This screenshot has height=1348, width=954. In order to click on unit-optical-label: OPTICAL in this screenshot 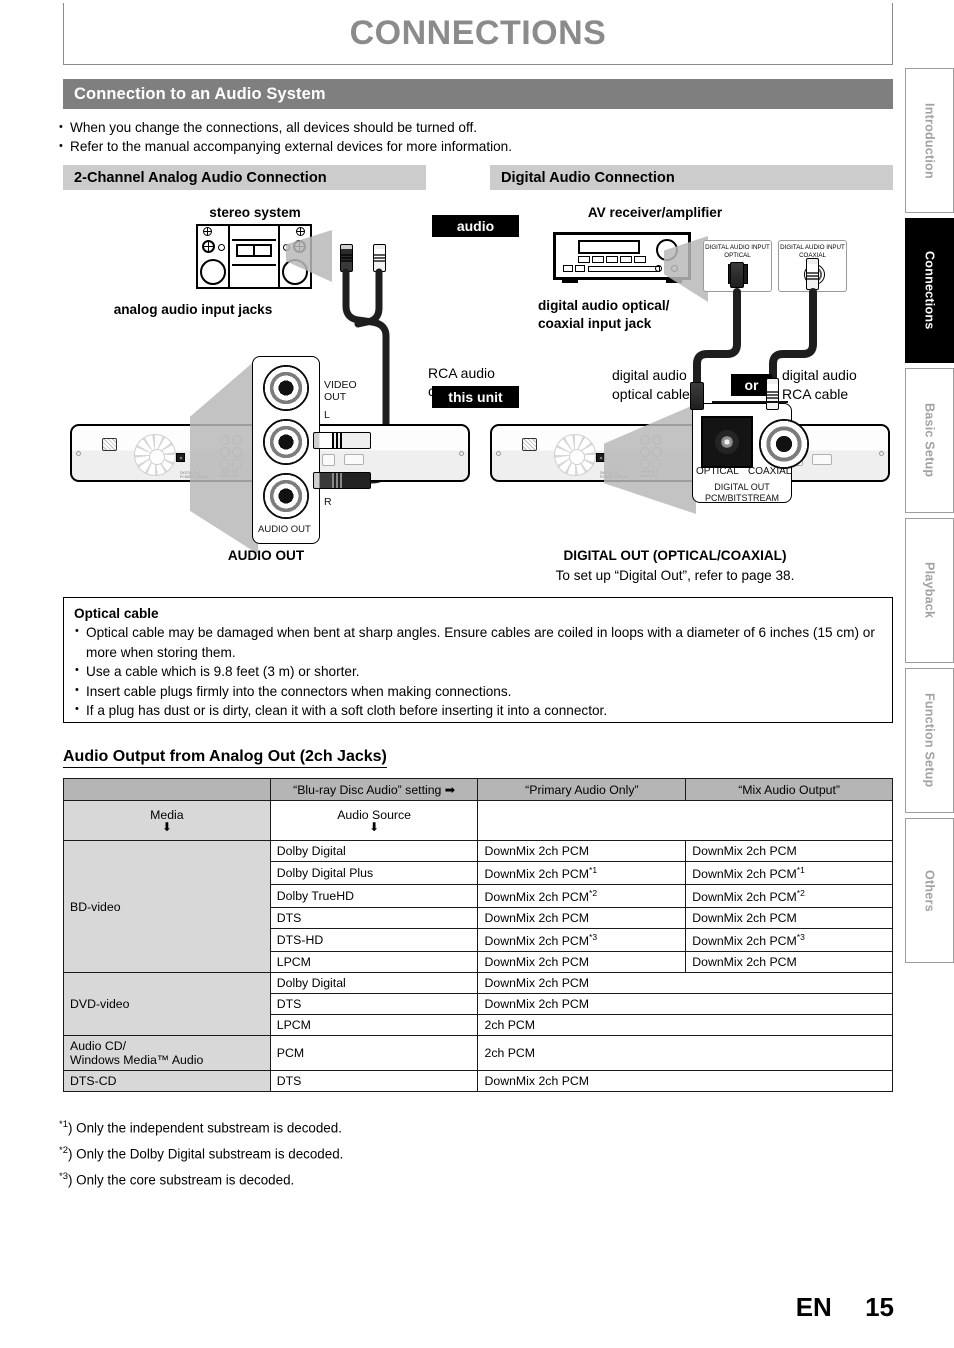, I will do `click(717, 471)`.